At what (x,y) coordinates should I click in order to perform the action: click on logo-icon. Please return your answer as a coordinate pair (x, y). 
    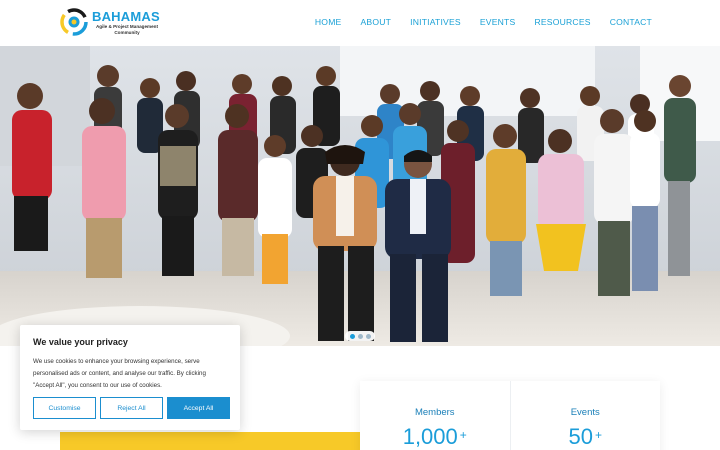
    Looking at the image, I should click on (74, 22).